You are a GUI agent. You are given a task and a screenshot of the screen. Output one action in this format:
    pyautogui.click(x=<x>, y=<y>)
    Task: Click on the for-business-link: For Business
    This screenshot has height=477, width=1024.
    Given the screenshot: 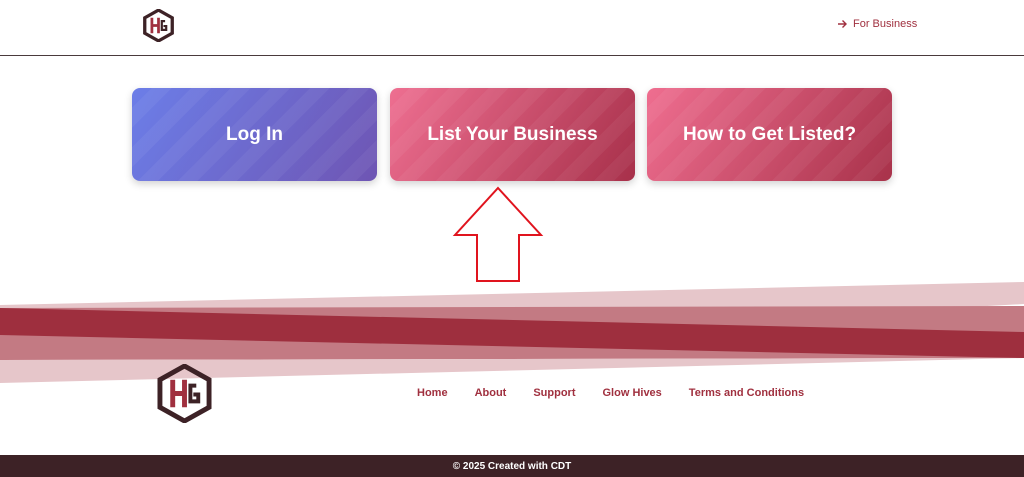 What is the action you would take?
    pyautogui.click(x=877, y=24)
    